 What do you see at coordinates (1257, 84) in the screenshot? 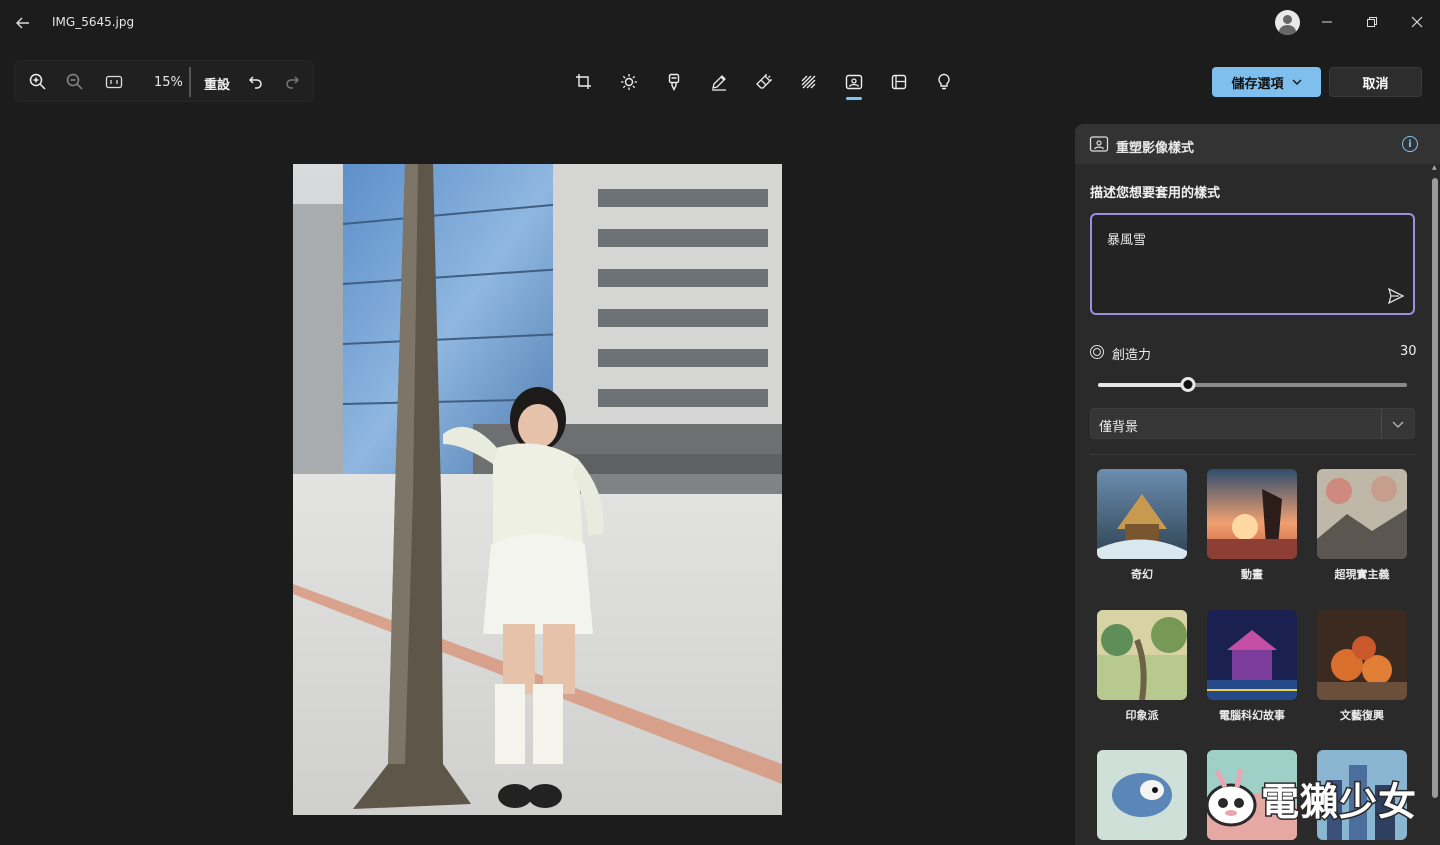
I see `save-options-label: 儲存選項` at bounding box center [1257, 84].